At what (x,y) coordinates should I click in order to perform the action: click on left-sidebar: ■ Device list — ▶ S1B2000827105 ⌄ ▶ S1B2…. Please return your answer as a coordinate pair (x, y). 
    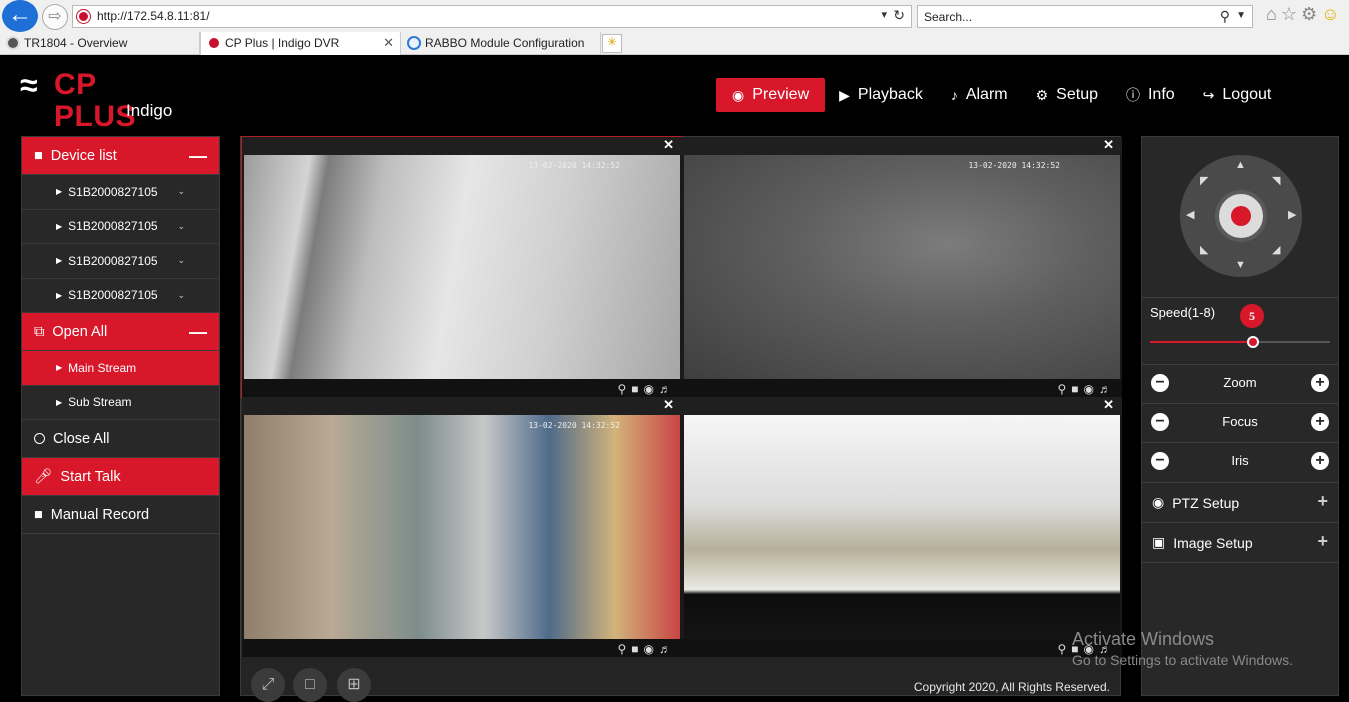
    Looking at the image, I should click on (120, 416).